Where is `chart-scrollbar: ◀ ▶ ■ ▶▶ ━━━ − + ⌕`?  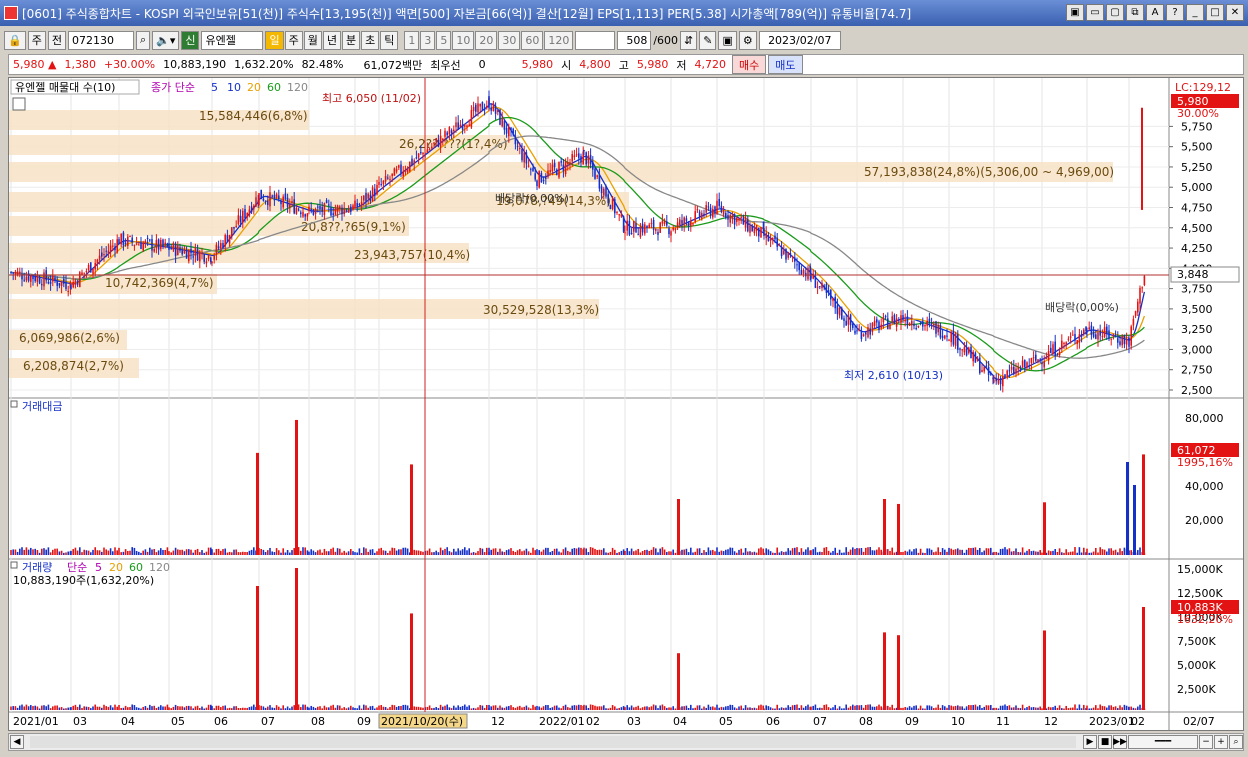
chart-scrollbar: ◀ ▶ ■ ▶▶ ━━━ − + ⌕ is located at coordinates (626, 742).